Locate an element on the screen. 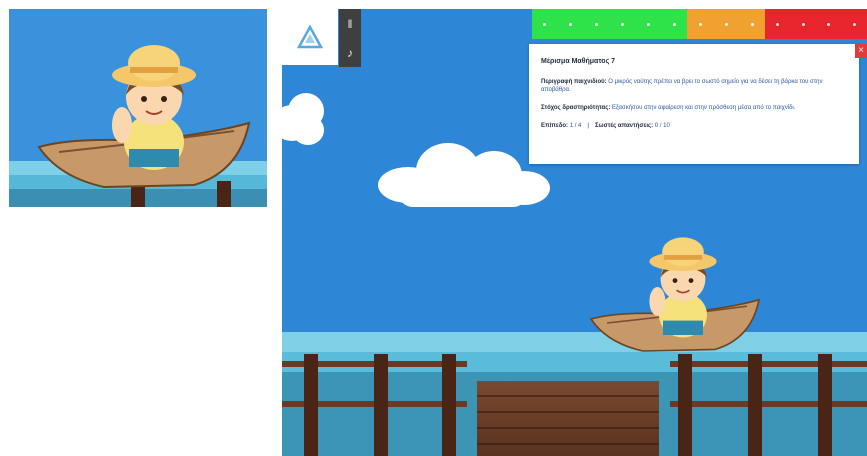 The width and height of the screenshot is (867, 456). boy-in-boat-draggable is located at coordinates (677, 297).